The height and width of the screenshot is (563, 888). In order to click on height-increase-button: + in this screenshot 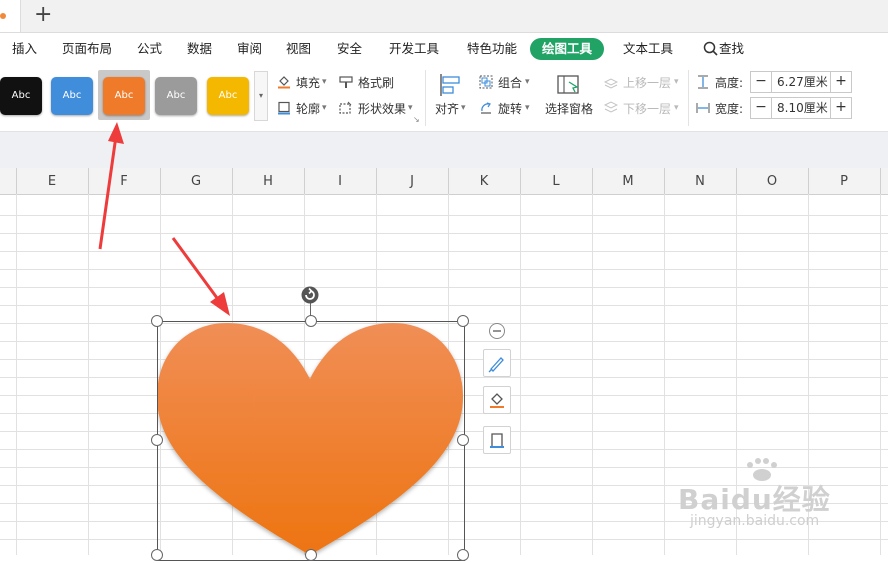, I will do `click(840, 82)`.